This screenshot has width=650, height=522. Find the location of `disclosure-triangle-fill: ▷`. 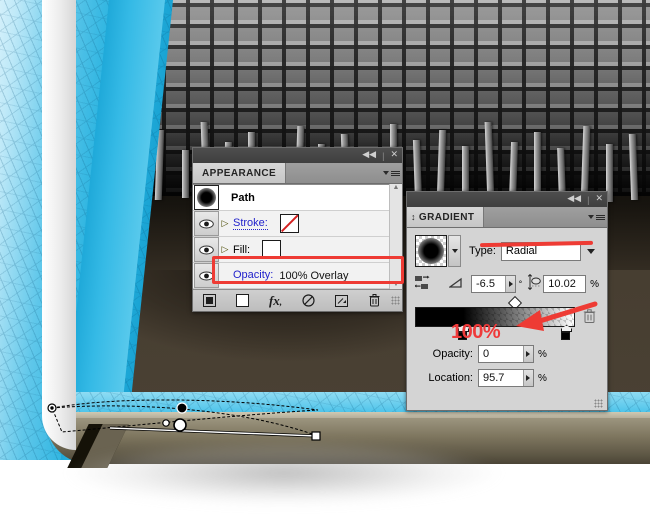

disclosure-triangle-fill: ▷ is located at coordinates (225, 249).